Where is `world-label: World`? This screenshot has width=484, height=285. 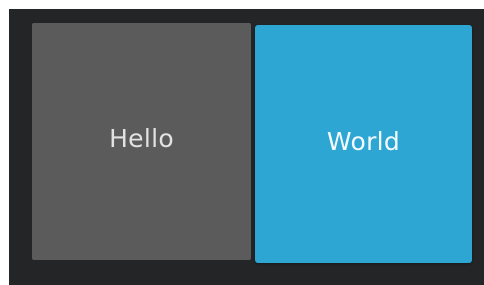
world-label: World is located at coordinates (363, 141).